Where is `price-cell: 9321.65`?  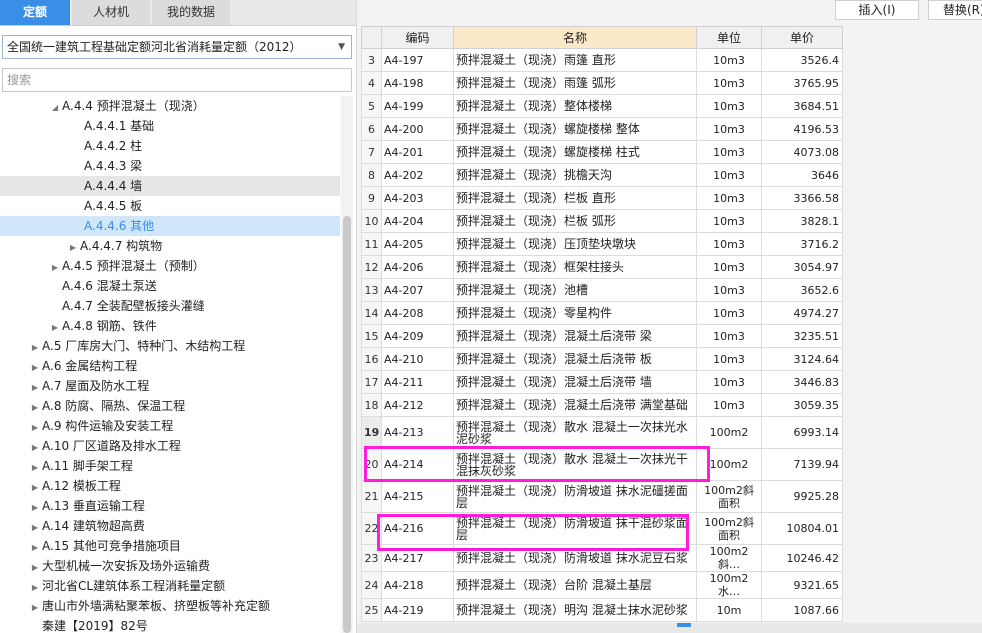
price-cell: 9321.65 is located at coordinates (802, 585).